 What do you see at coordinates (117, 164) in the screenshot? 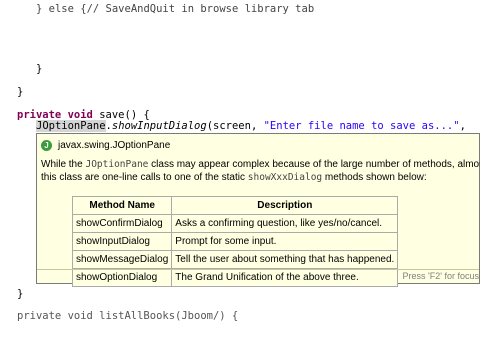
I see `desc-code: JOptionPane` at bounding box center [117, 164].